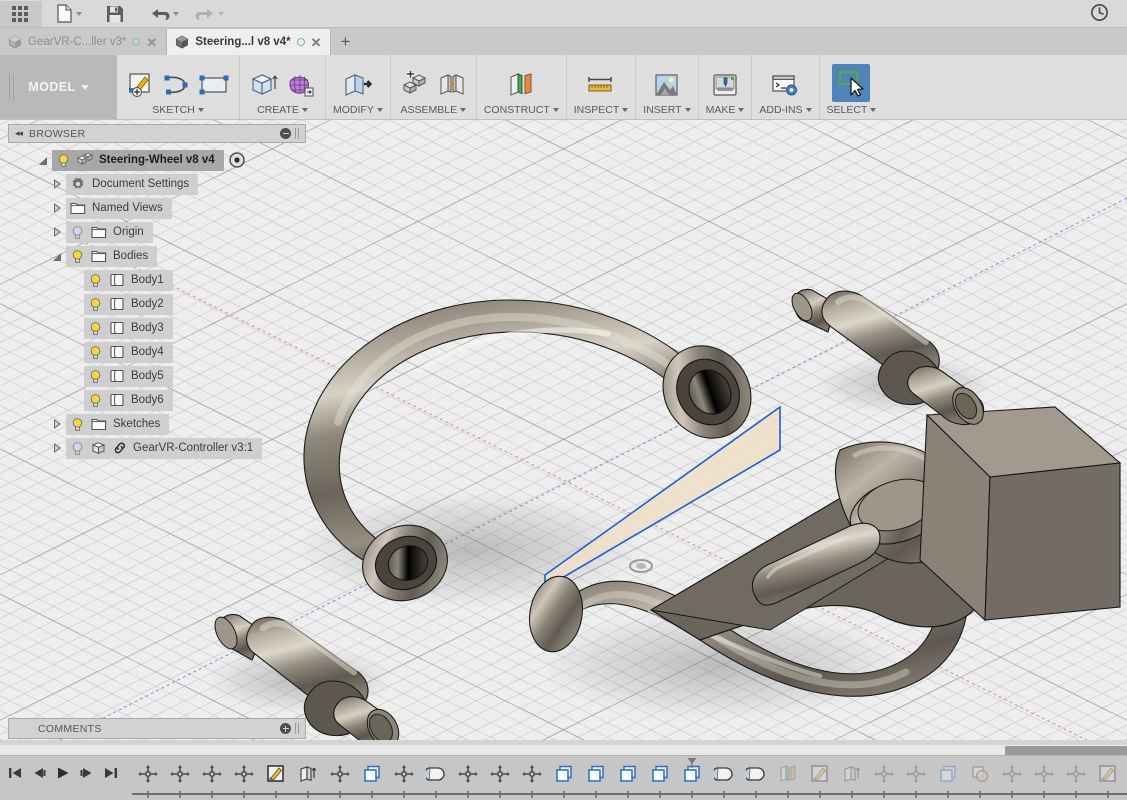 This screenshot has height=800, width=1127. What do you see at coordinates (157, 256) in the screenshot?
I see `tree-row-bodies: Bodies` at bounding box center [157, 256].